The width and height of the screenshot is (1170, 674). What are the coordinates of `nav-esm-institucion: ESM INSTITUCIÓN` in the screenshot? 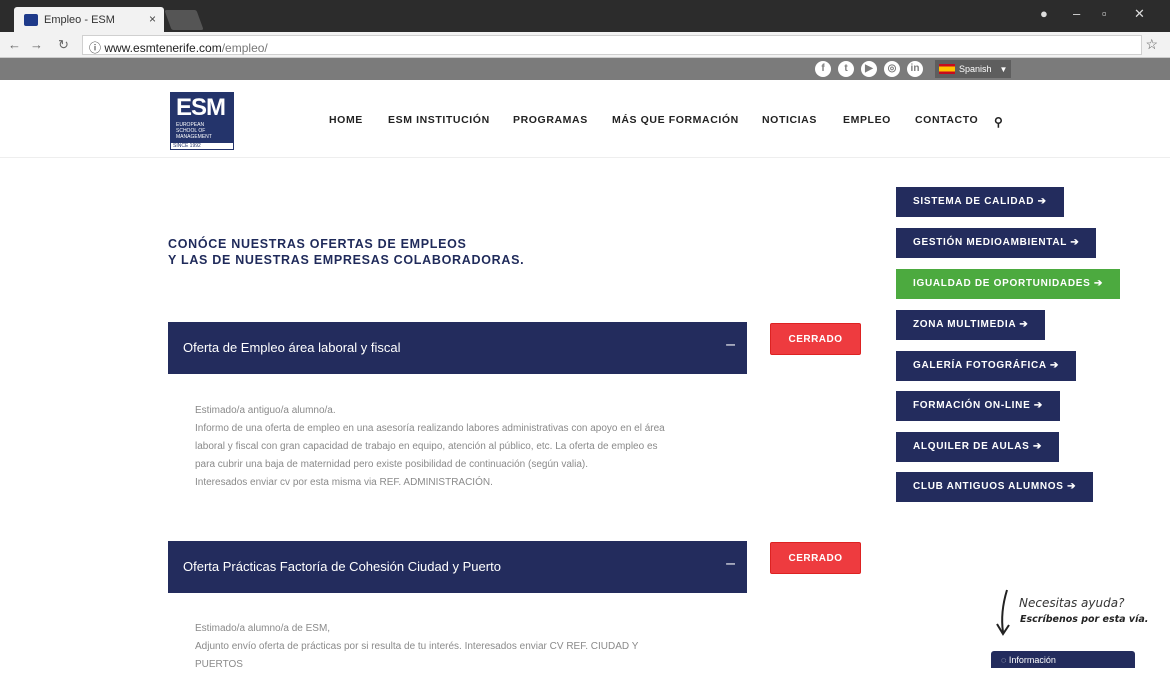 It's located at (439, 120).